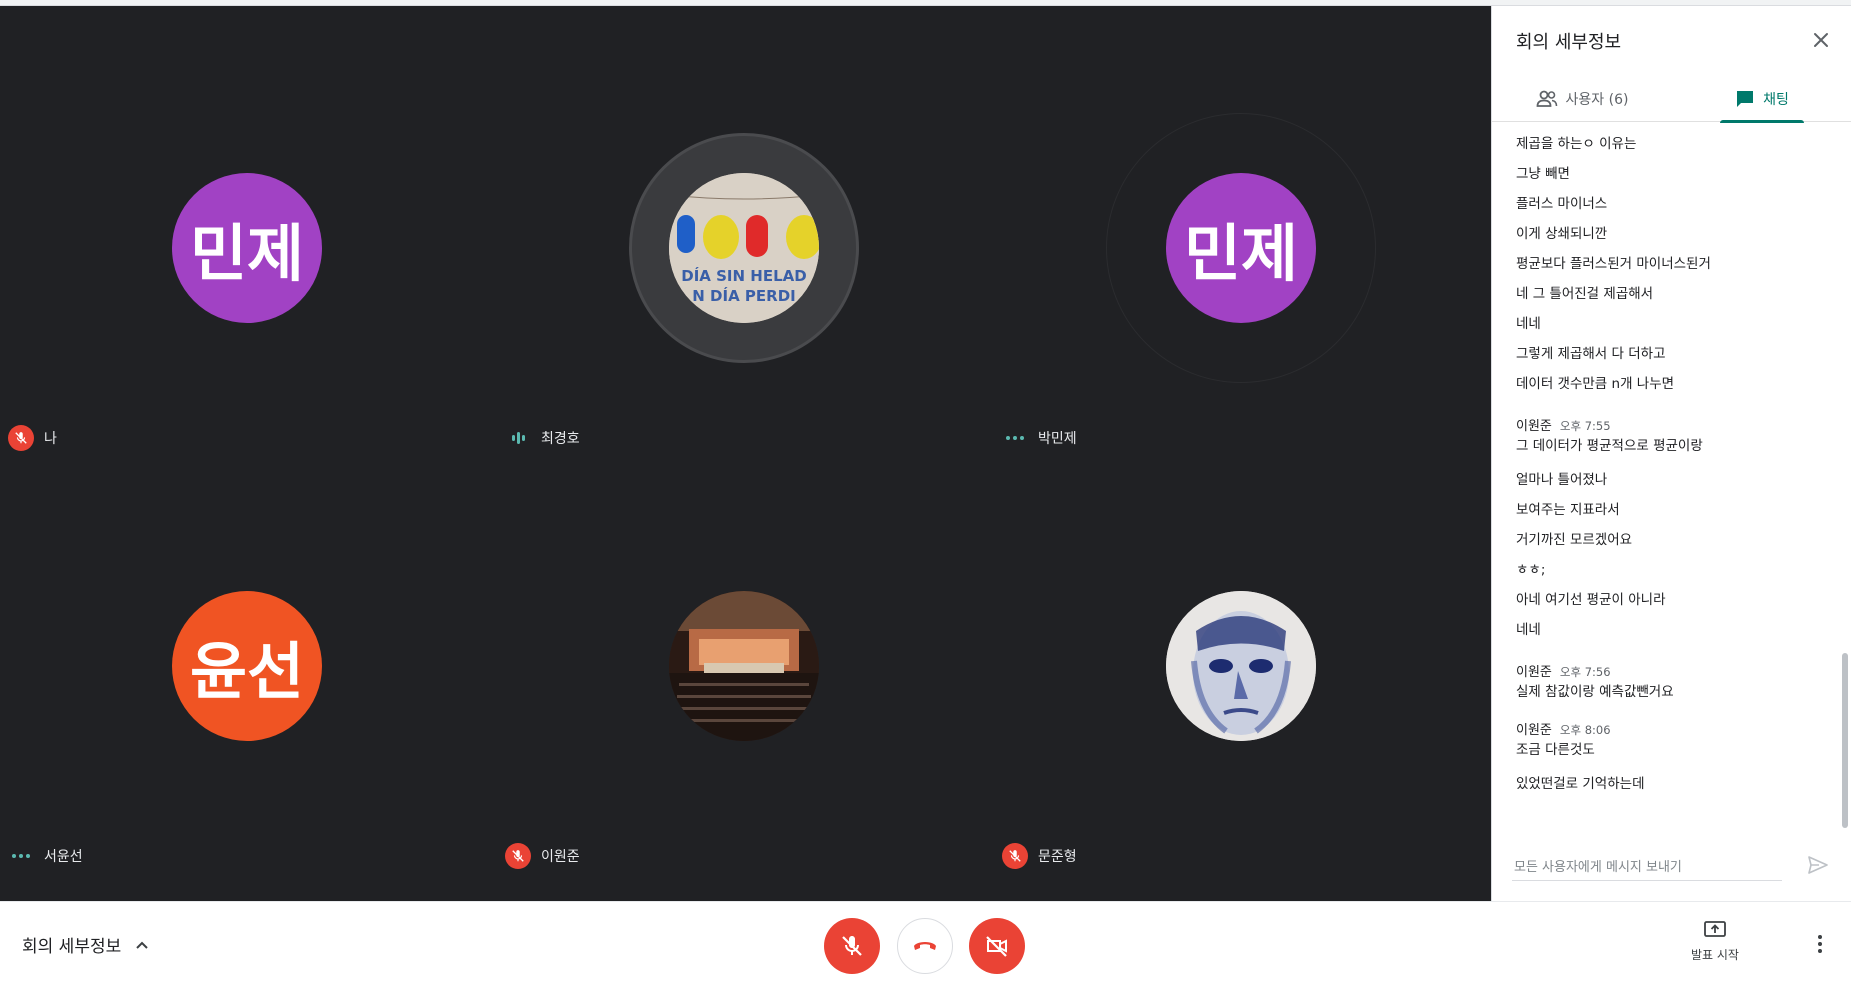 The height and width of the screenshot is (984, 1851). I want to click on participant-tile: 문준형, so click(1242, 666).